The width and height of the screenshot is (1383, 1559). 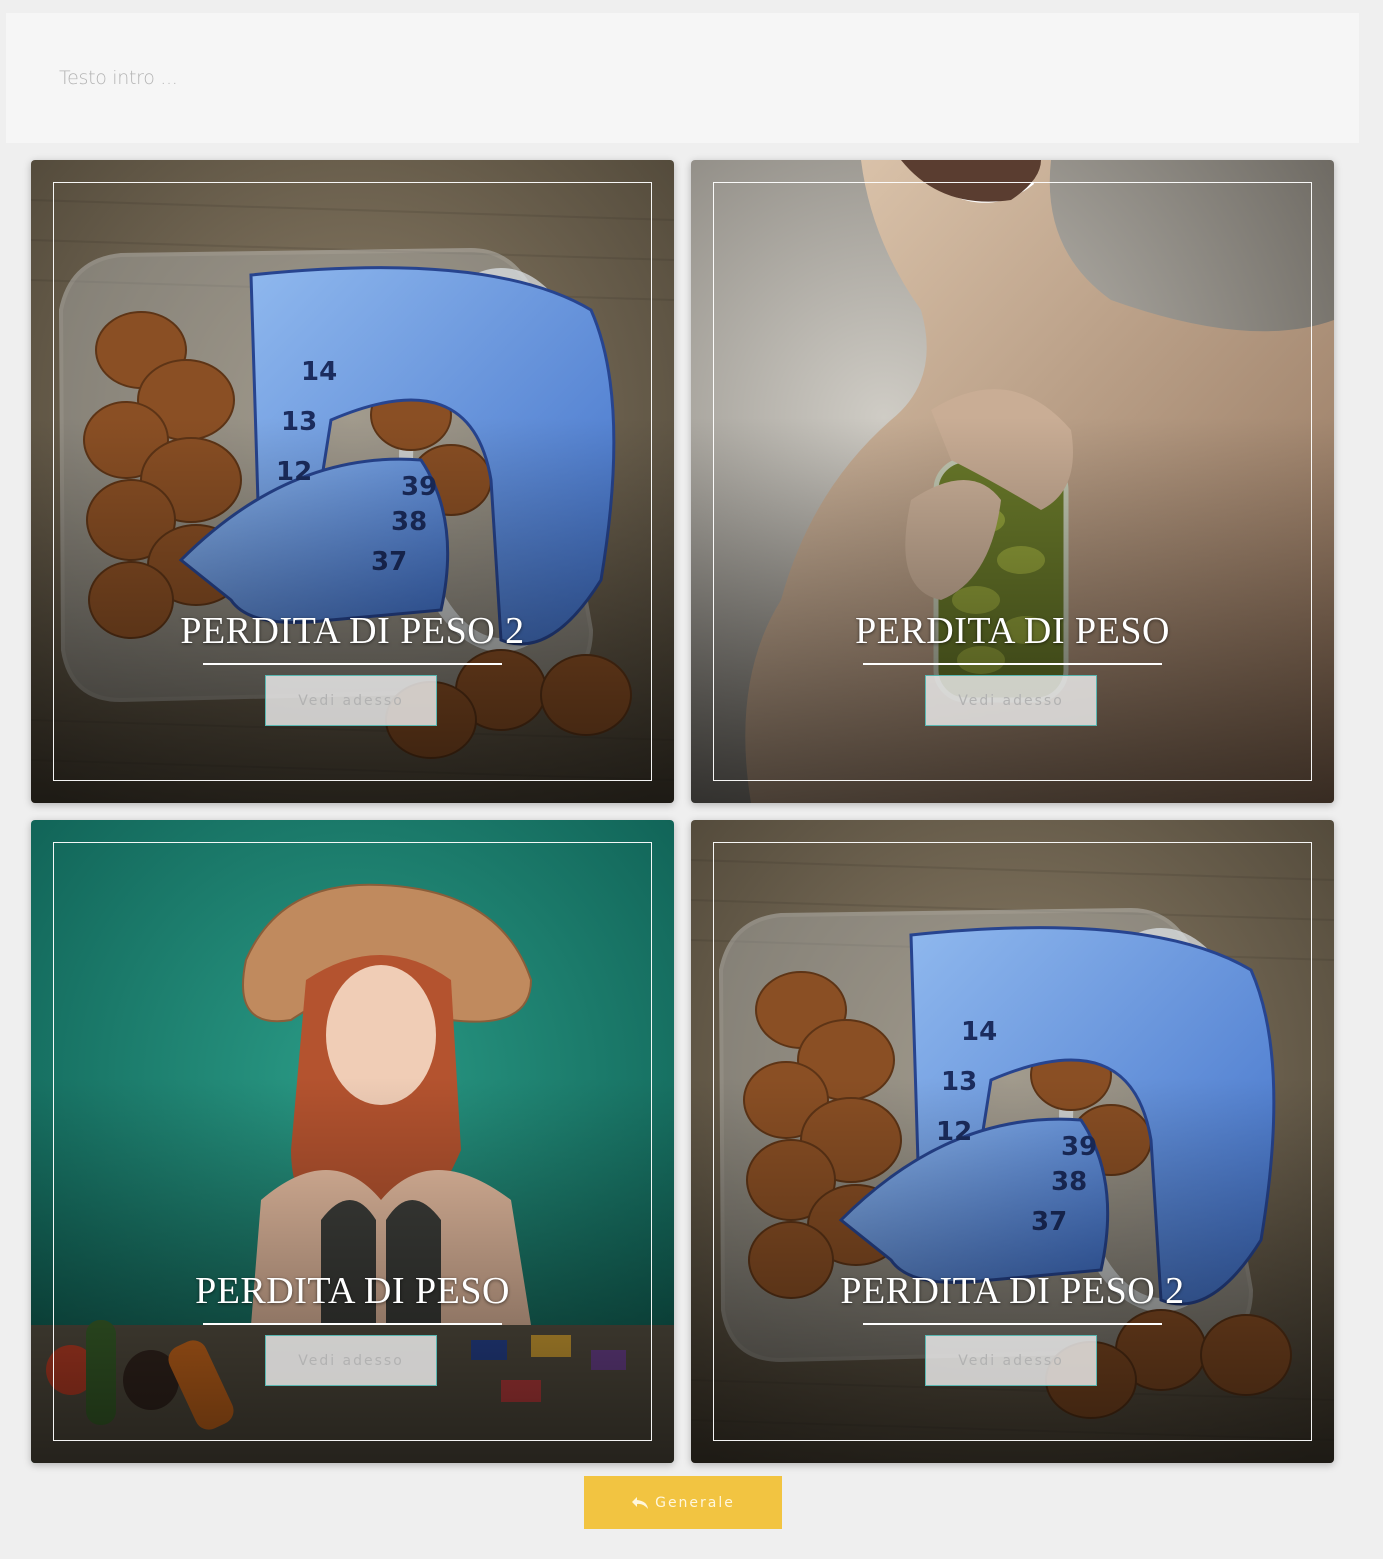 What do you see at coordinates (640, 1503) in the screenshot?
I see `reply-all-icon` at bounding box center [640, 1503].